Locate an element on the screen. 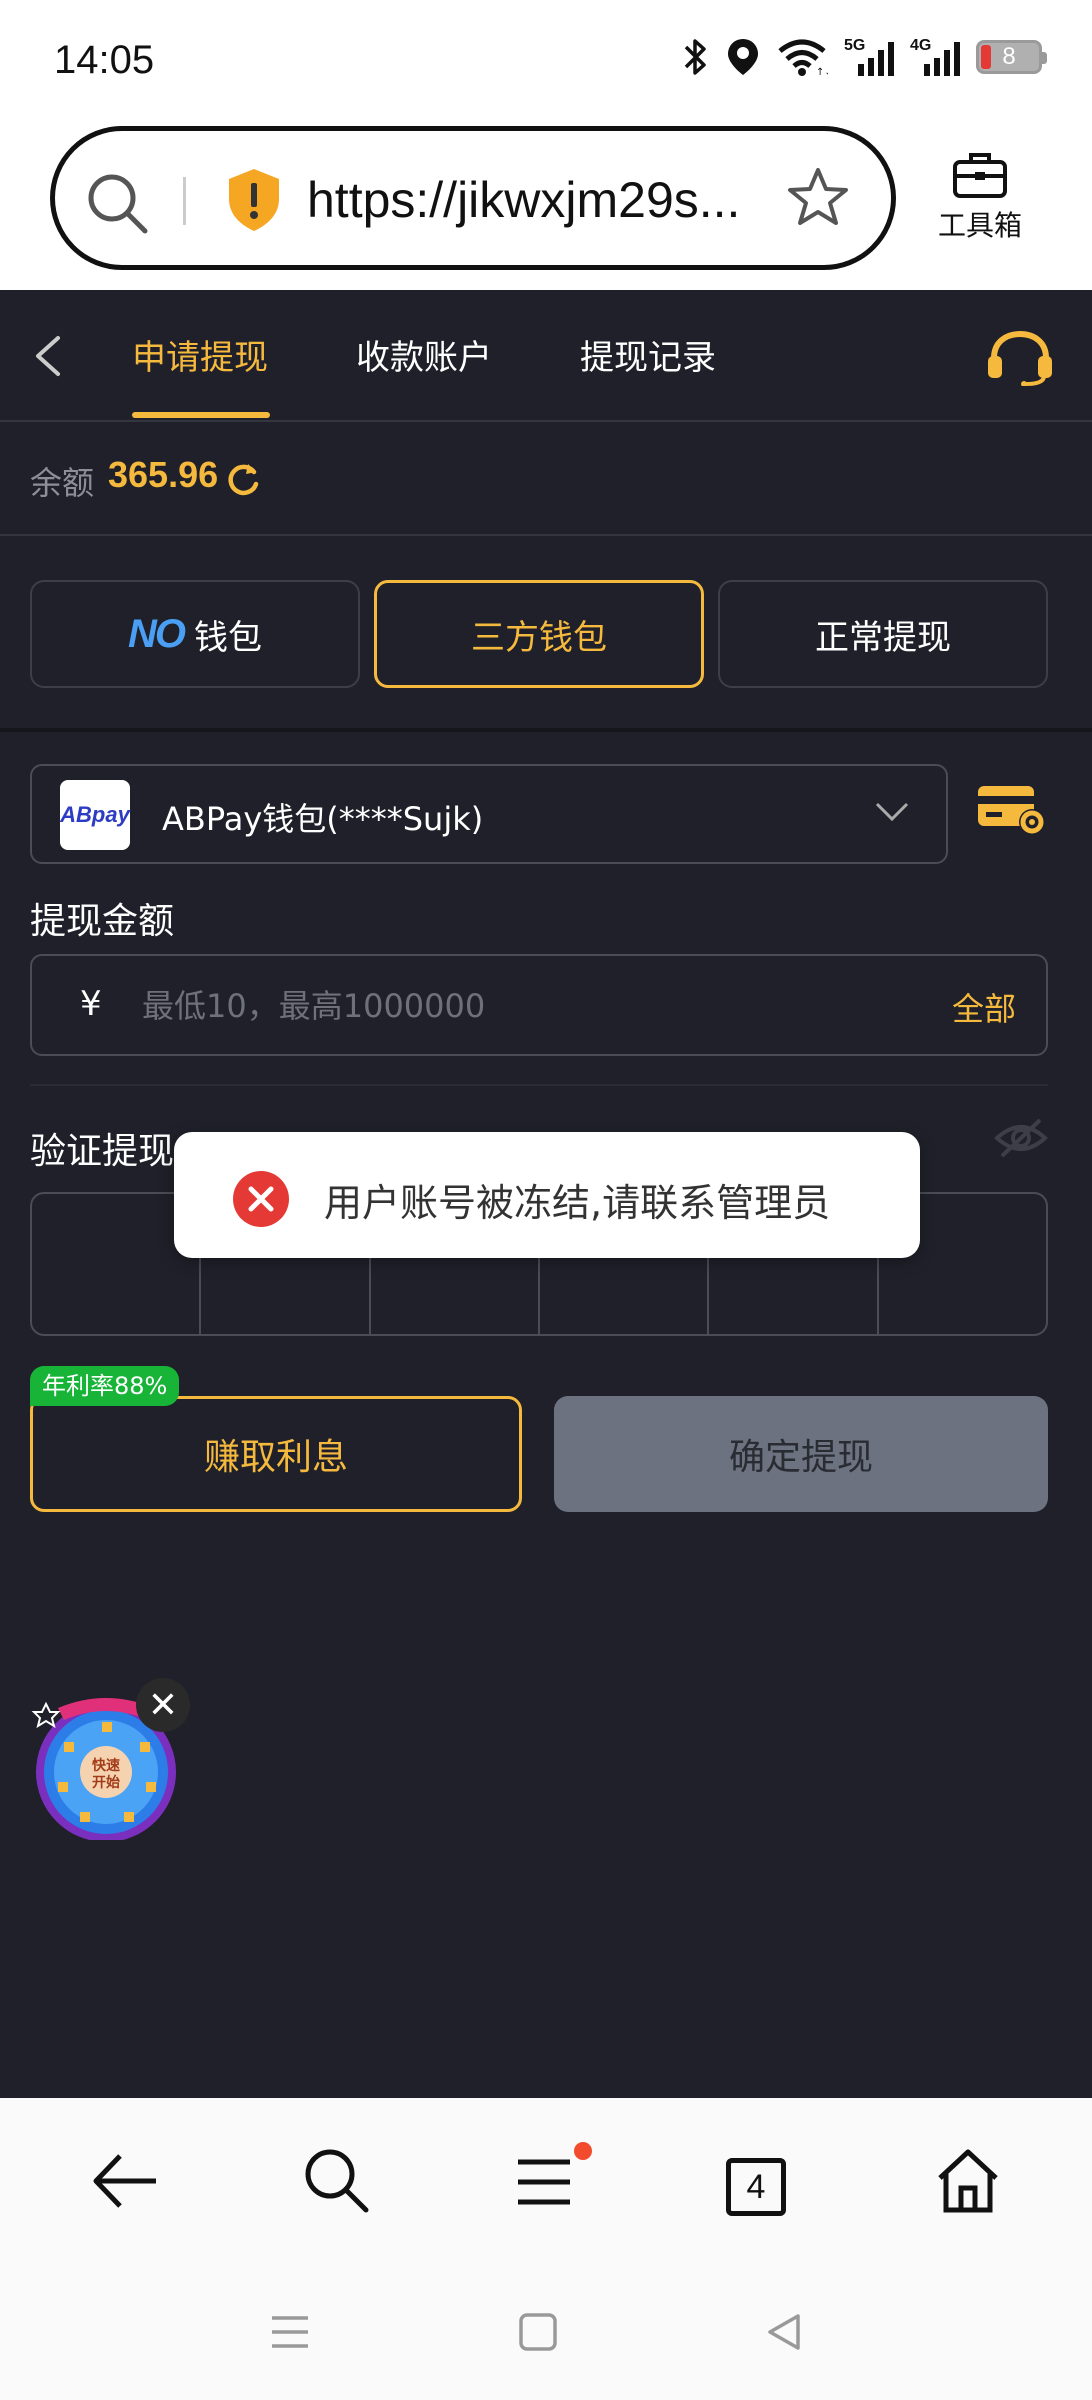 Image resolution: width=1092 pixels, height=2400 pixels. status-bar: 14:05 ↑↓ 5G 4G 8 is located at coordinates (546, 63).